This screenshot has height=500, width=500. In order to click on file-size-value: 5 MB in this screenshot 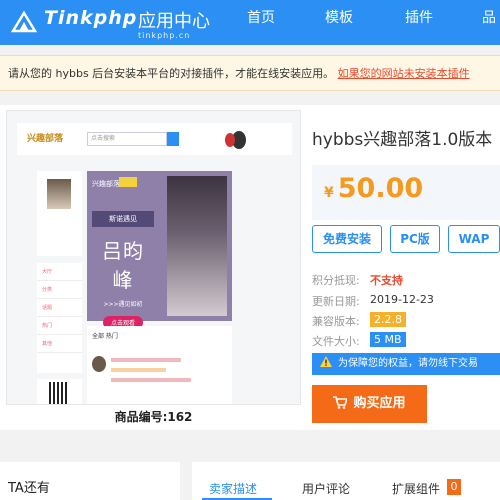, I will do `click(388, 339)`.